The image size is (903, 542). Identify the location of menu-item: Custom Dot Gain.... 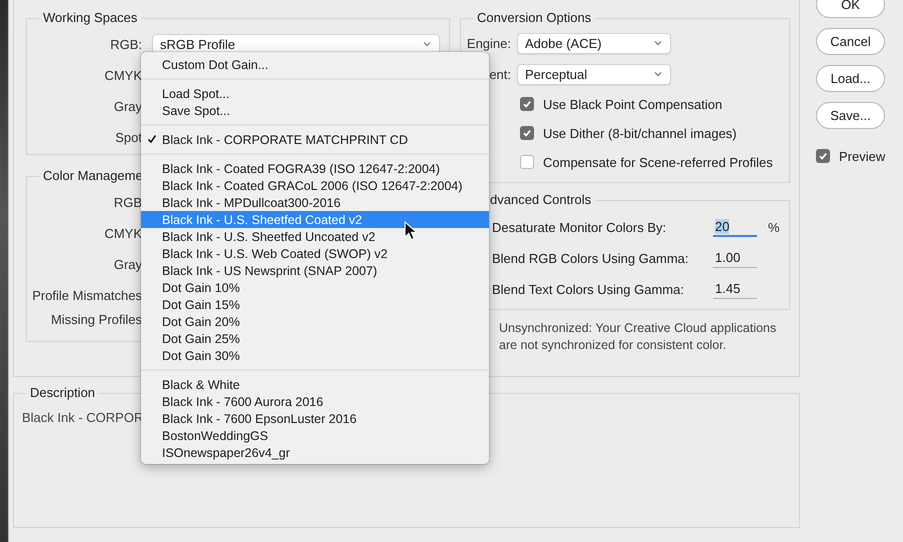
(315, 64).